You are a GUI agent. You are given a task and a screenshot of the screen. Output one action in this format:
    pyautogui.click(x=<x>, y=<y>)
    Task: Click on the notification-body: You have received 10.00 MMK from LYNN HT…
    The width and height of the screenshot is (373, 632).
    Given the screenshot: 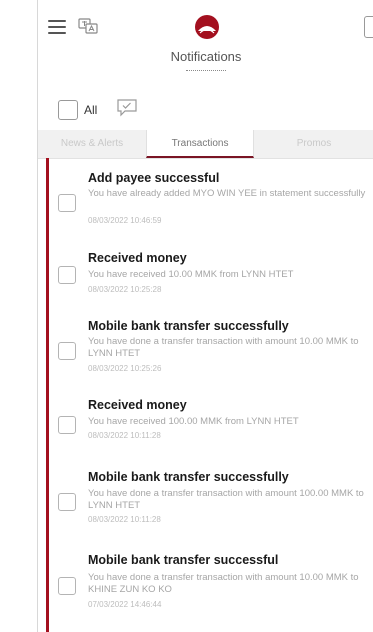 What is the action you would take?
    pyautogui.click(x=191, y=274)
    